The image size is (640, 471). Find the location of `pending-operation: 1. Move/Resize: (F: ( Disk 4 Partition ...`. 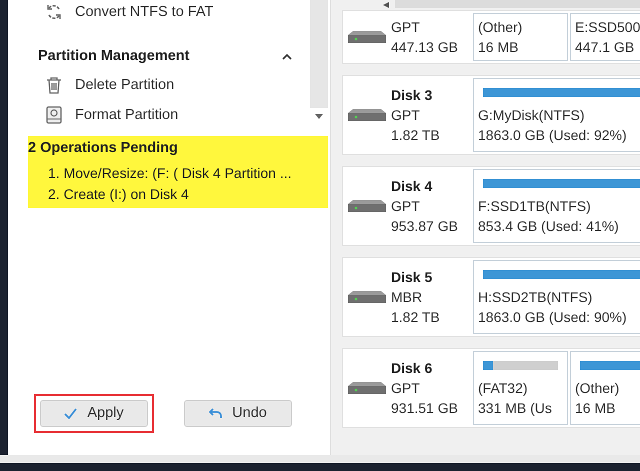

pending-operation: 1. Move/Resize: (F: ( Disk 4 Partition ... is located at coordinates (178, 173).